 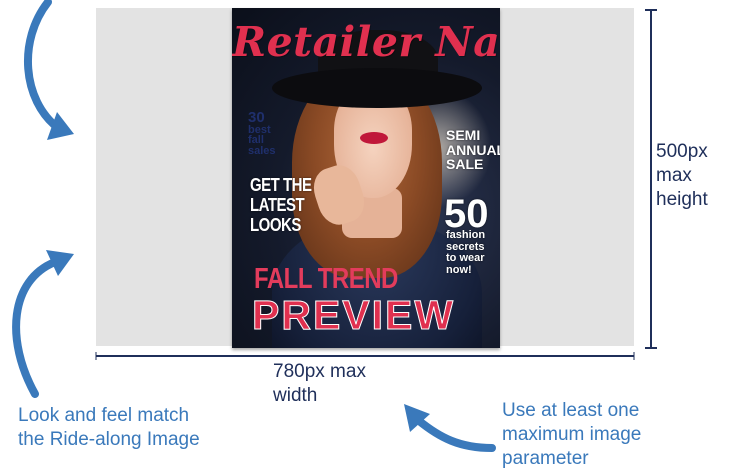 What do you see at coordinates (319, 384) in the screenshot?
I see `width-max-label: 780px max width` at bounding box center [319, 384].